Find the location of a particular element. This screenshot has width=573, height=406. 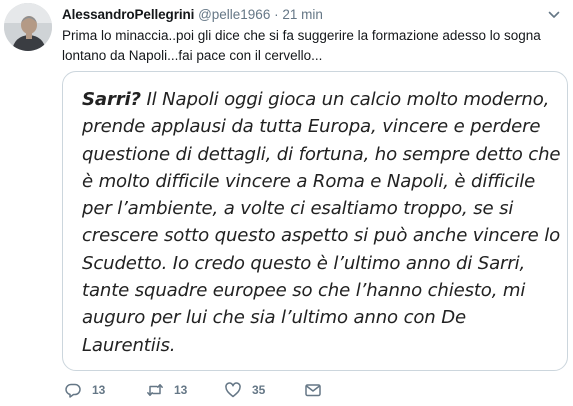

direct-message-button is located at coordinates (313, 390).